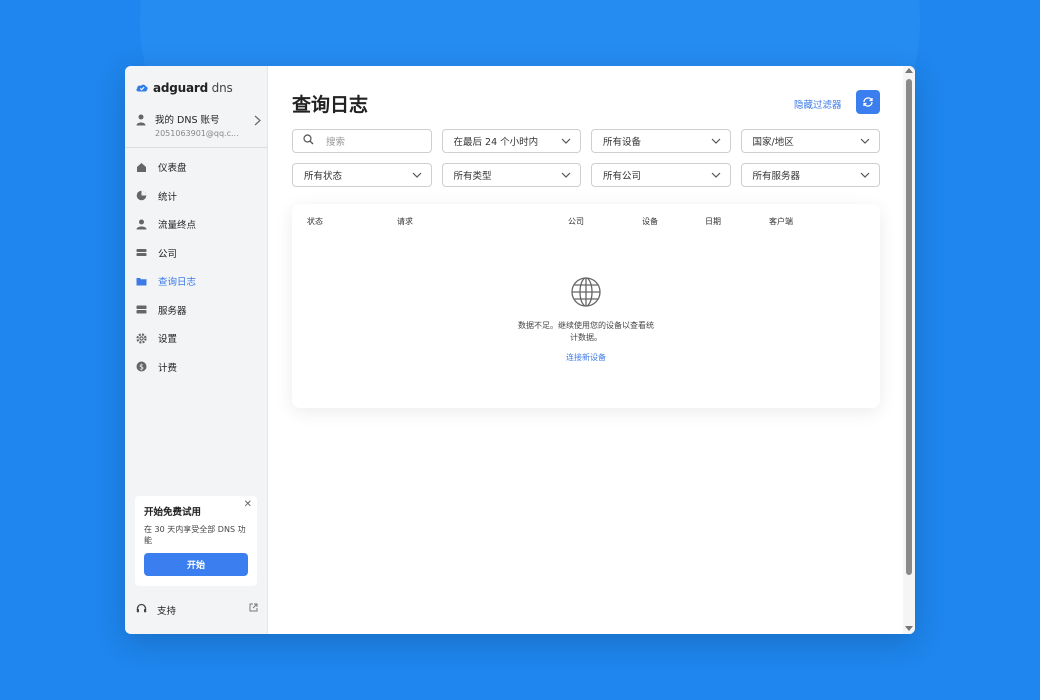  I want to click on column-header-status: 状态, so click(315, 221).